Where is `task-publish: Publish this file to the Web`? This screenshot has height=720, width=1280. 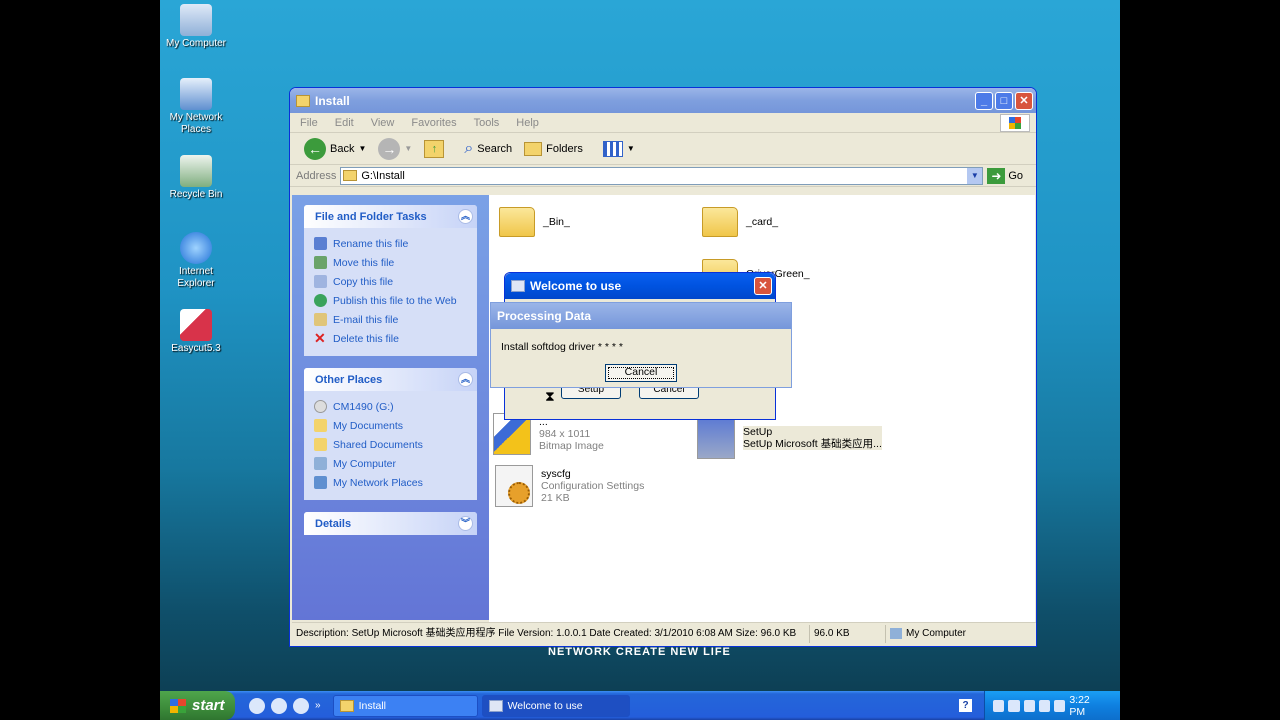 task-publish: Publish this file to the Web is located at coordinates (390, 300).